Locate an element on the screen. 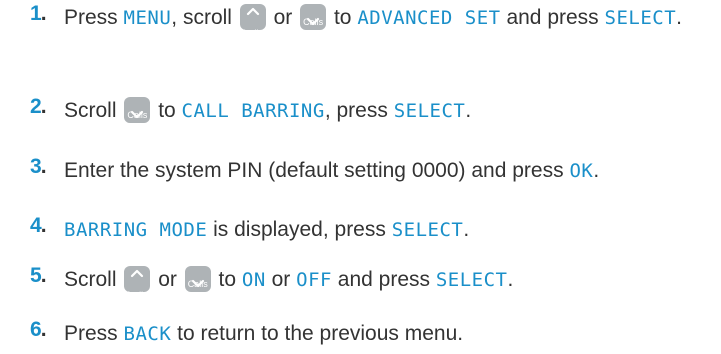 Image resolution: width=721 pixels, height=354 pixels. display-text: ADVANCED SET is located at coordinates (429, 18).